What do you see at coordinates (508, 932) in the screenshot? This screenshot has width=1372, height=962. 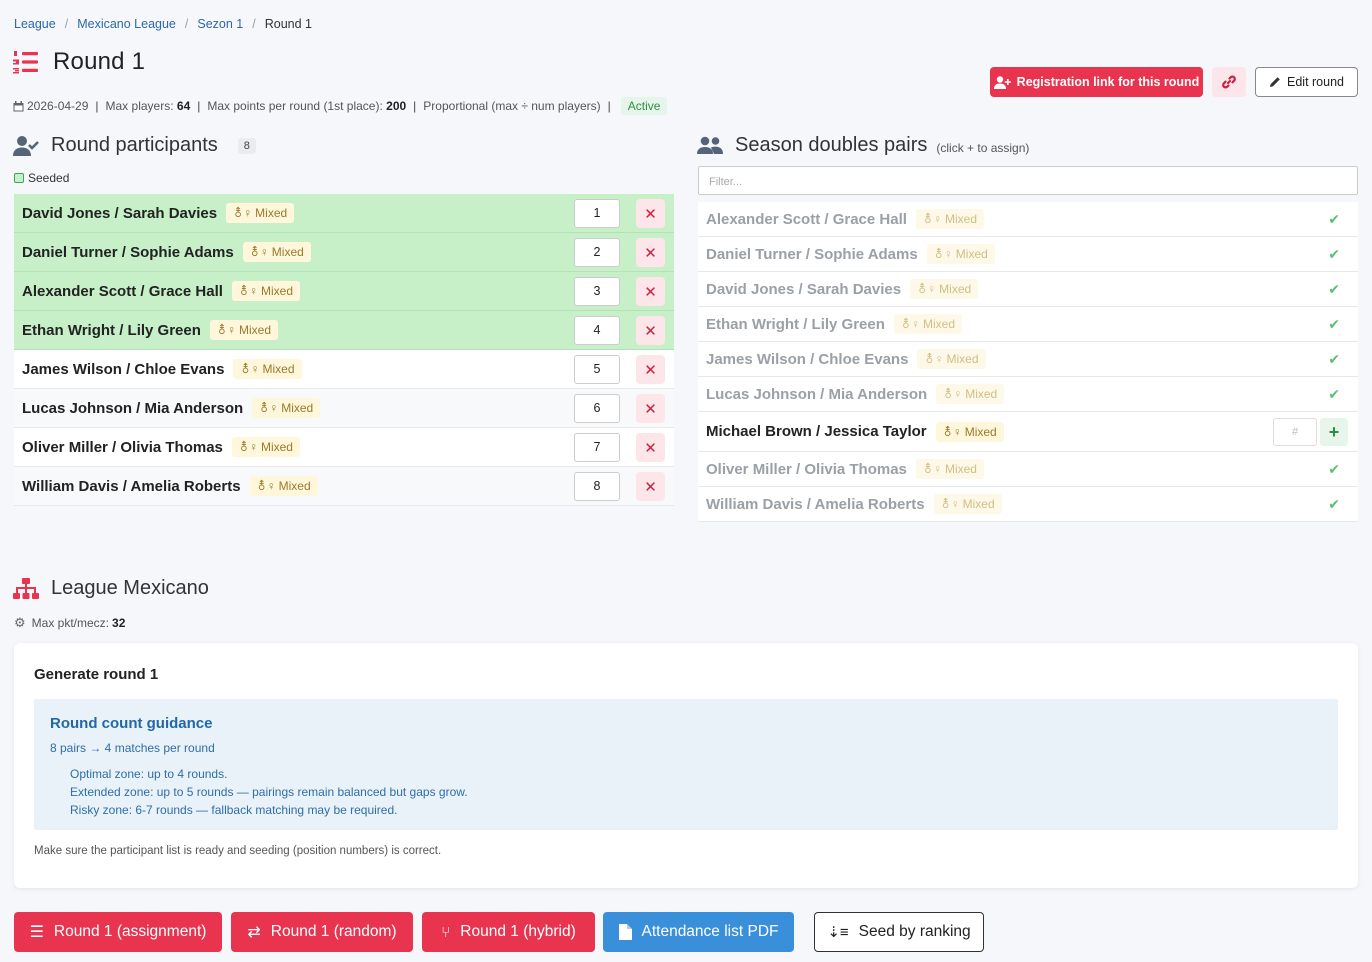 I see `round-hybrid-button: ⑂ Round 1 (hybrid)` at bounding box center [508, 932].